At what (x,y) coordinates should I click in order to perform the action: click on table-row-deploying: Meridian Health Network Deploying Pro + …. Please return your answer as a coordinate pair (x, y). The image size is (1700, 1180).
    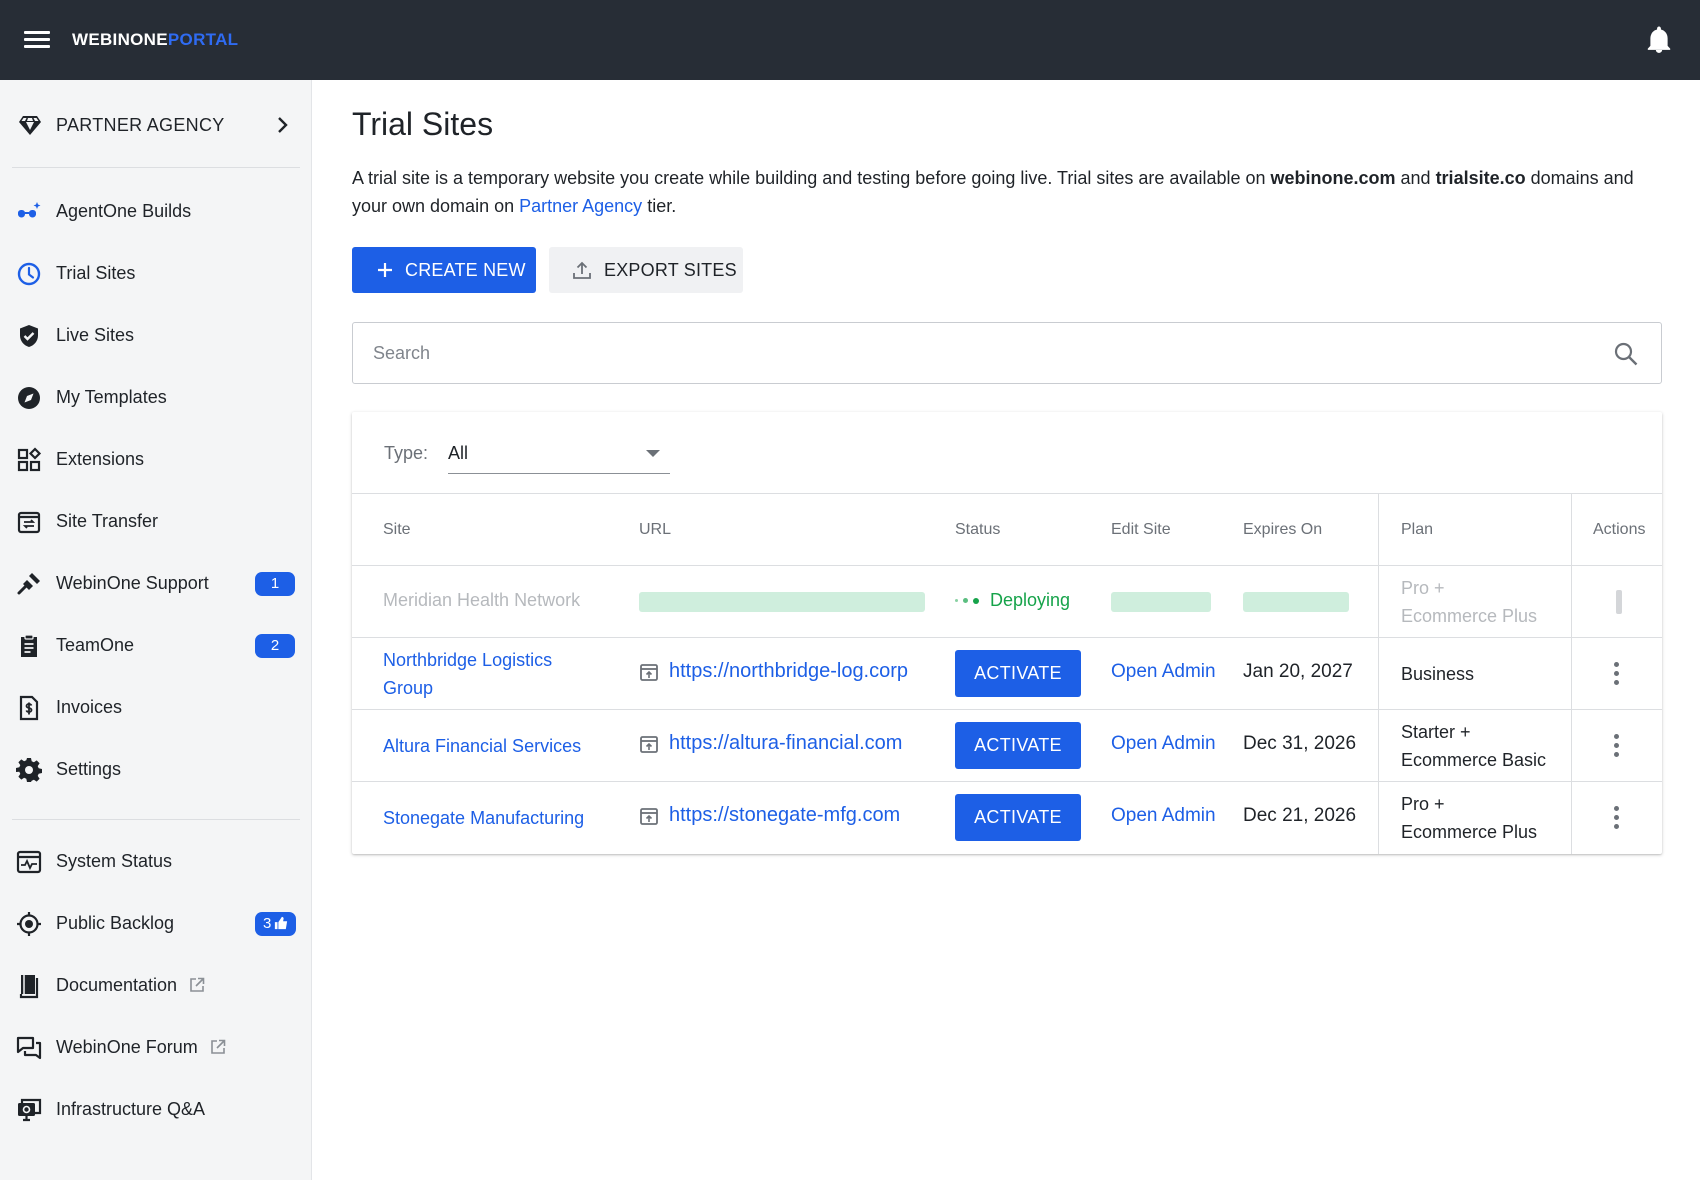
    Looking at the image, I should click on (1007, 602).